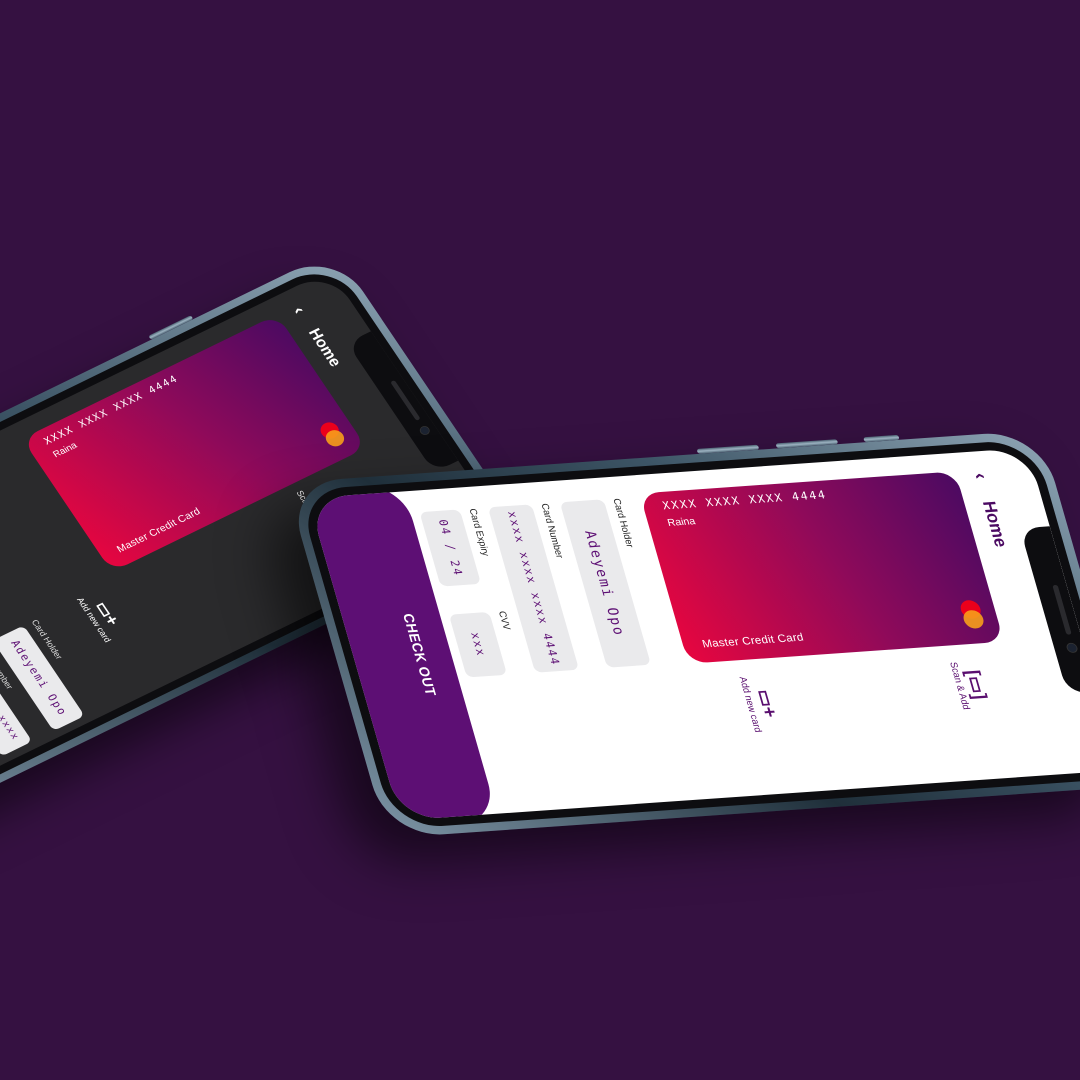 This screenshot has width=1080, height=1080. I want to click on cvv-label: CVV, so click(504, 620).